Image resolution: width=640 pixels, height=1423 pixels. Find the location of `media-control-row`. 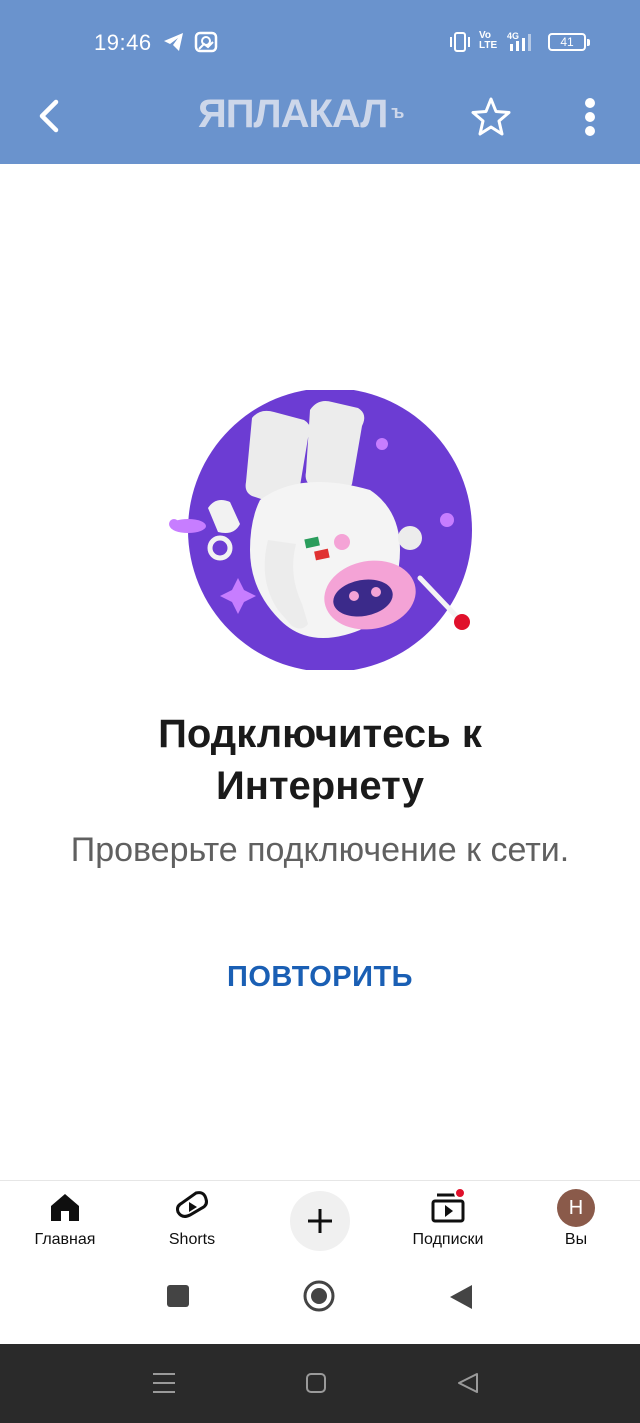

media-control-row is located at coordinates (320, 1302).